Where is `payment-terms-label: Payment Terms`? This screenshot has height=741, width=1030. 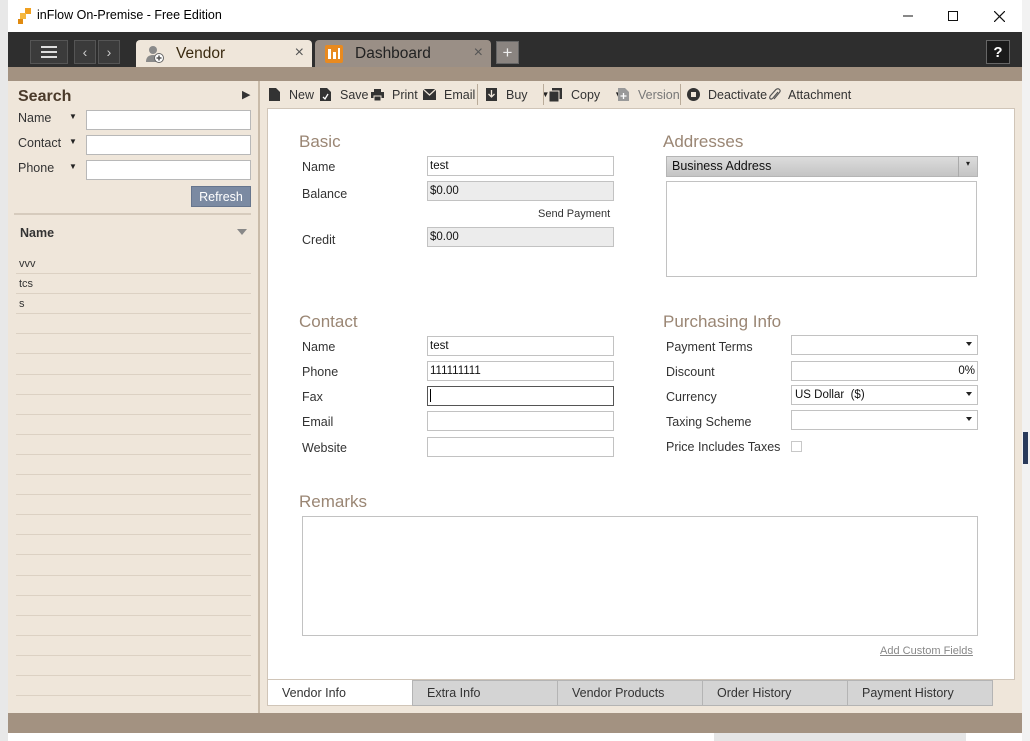
payment-terms-label: Payment Terms is located at coordinates (709, 347).